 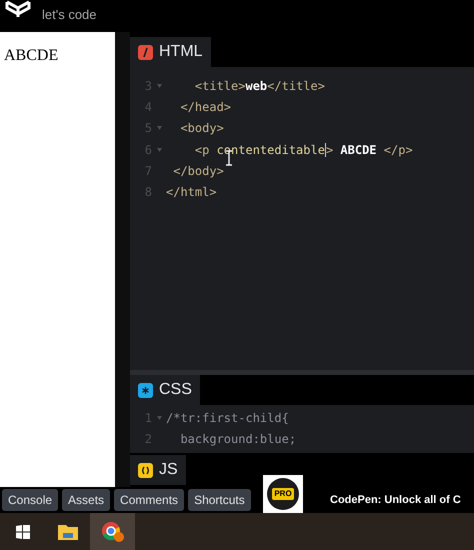 What do you see at coordinates (219, 500) in the screenshot?
I see `footer-button: Shortcuts` at bounding box center [219, 500].